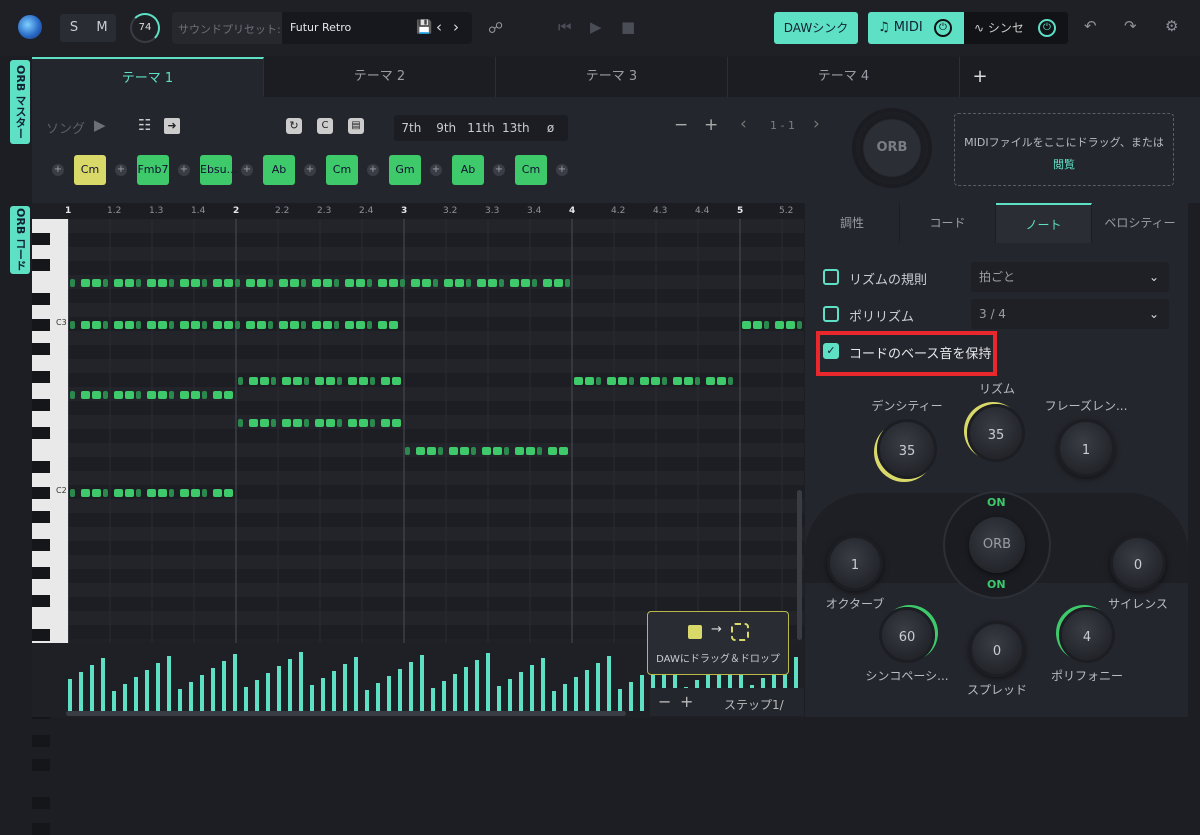 This screenshot has height=835, width=1200. I want to click on keep-bass-checkbox: ✓, so click(831, 351).